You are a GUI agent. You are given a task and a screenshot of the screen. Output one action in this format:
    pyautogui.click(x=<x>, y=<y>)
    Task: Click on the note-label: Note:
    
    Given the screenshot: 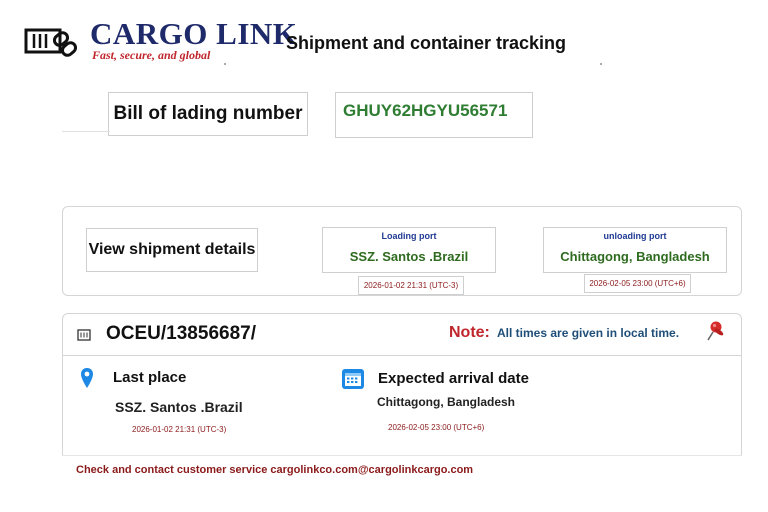 What is the action you would take?
    pyautogui.click(x=469, y=332)
    